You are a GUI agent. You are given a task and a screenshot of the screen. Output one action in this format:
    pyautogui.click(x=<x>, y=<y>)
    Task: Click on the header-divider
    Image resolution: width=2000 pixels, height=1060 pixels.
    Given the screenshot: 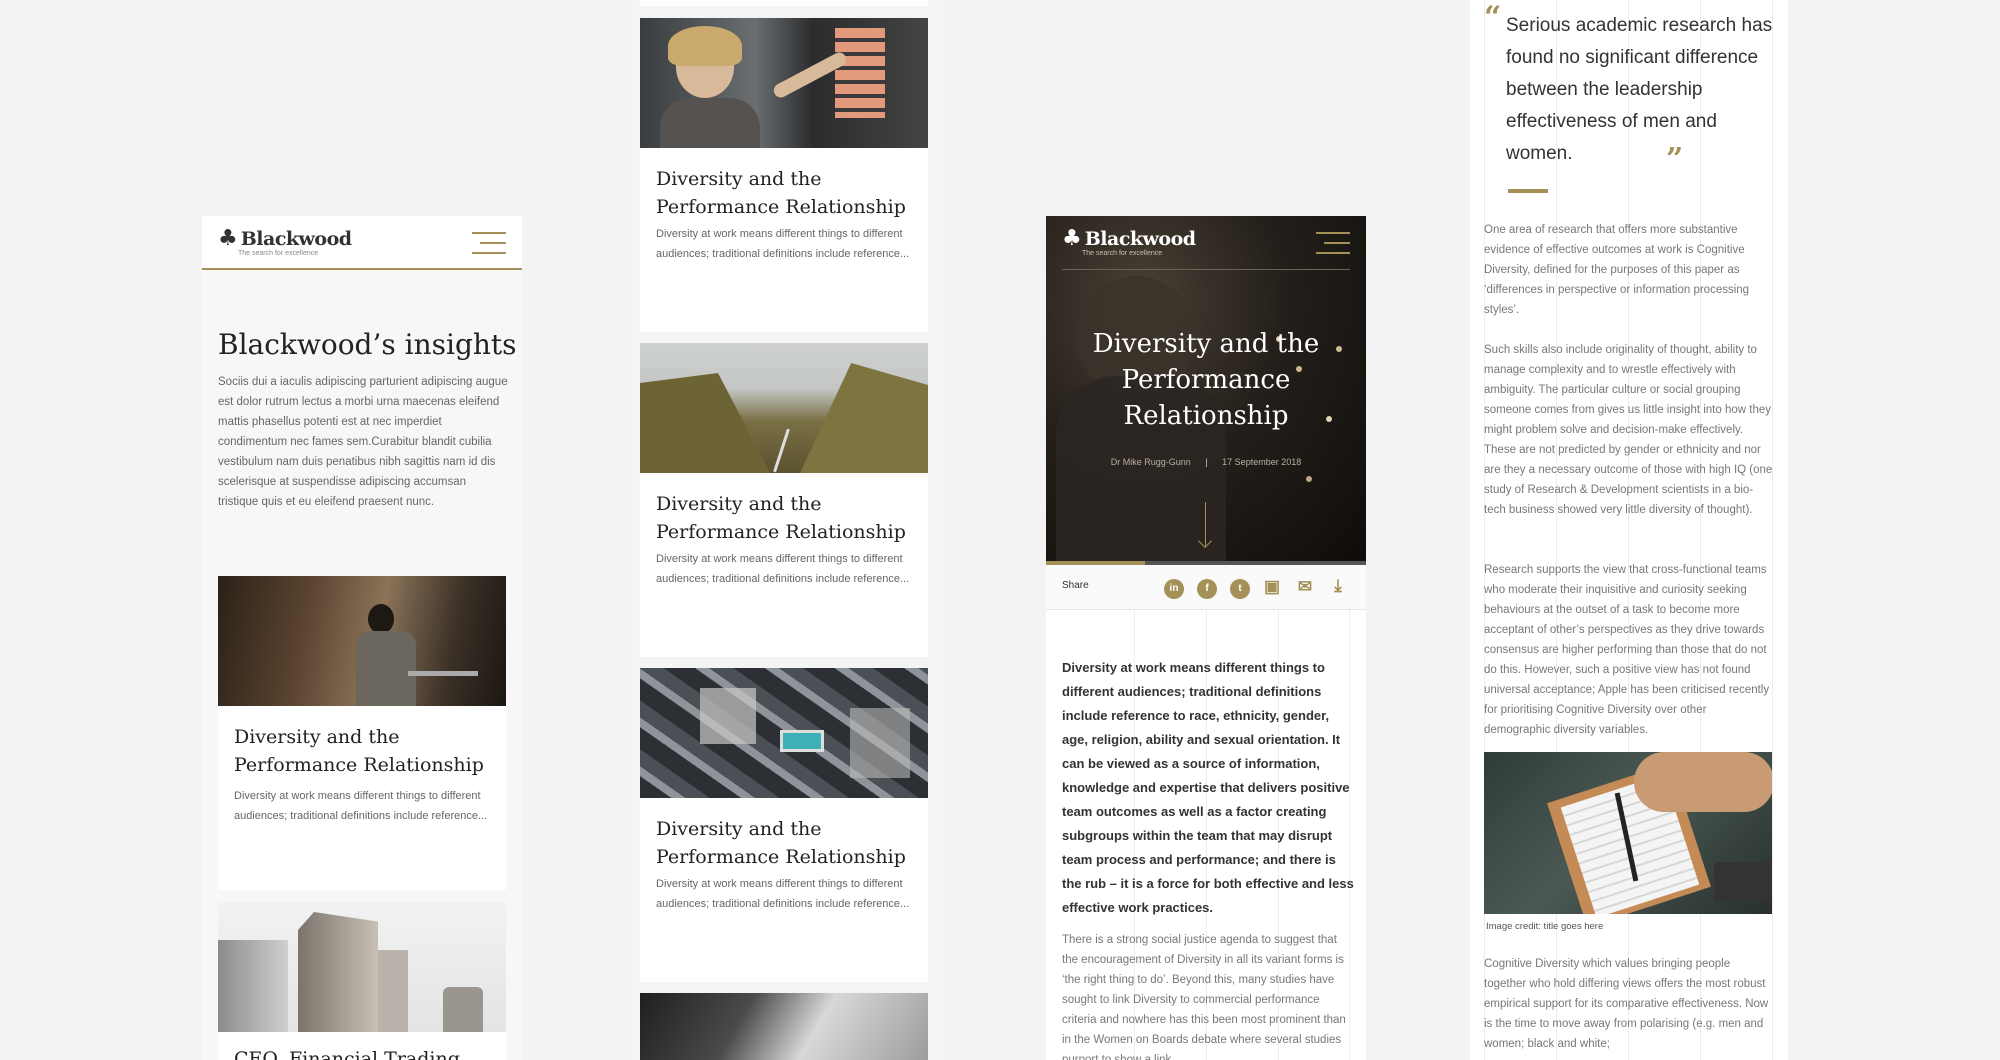 What is the action you would take?
    pyautogui.click(x=1206, y=269)
    